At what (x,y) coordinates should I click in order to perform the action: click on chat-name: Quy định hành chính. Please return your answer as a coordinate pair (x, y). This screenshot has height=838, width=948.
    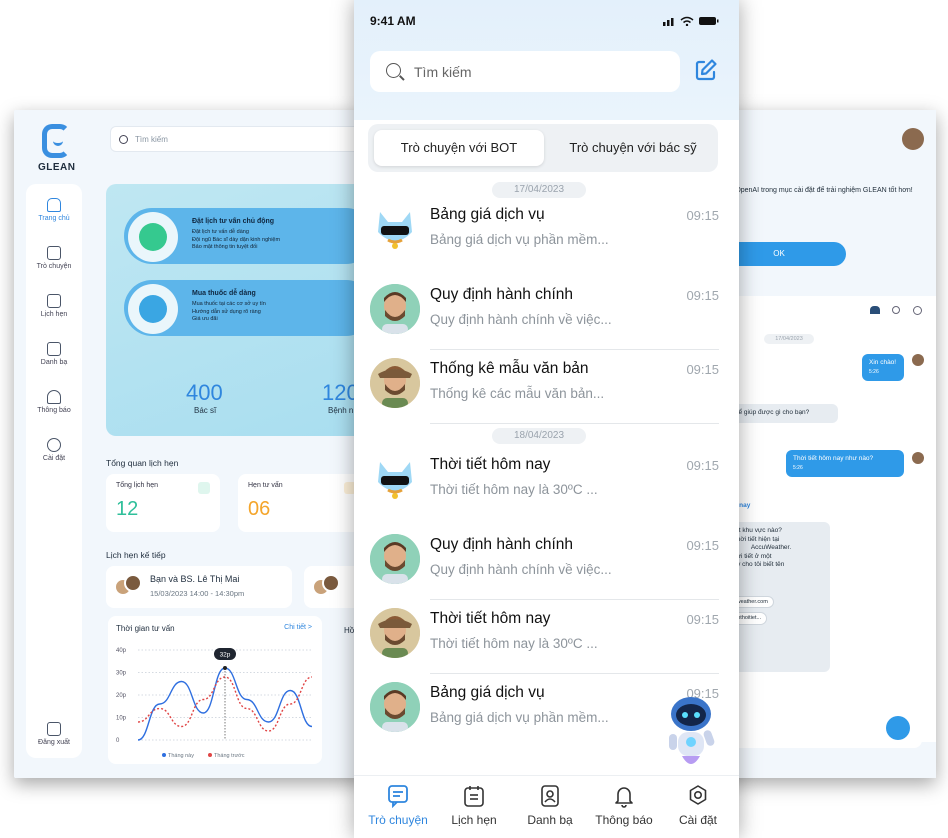
    Looking at the image, I should click on (502, 294).